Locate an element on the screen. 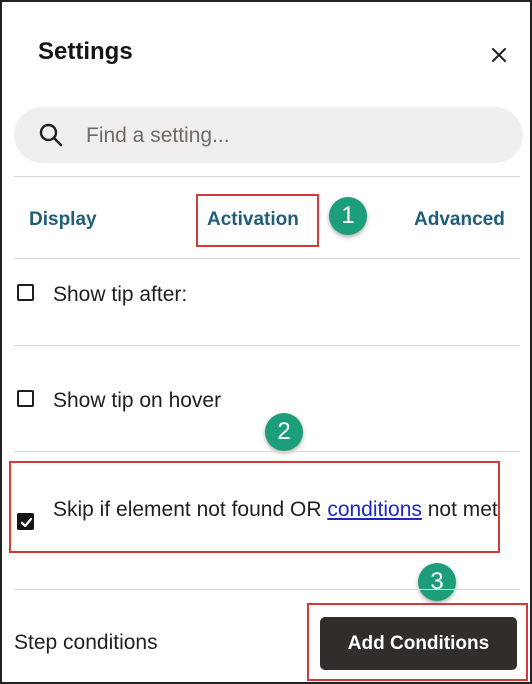 The image size is (532, 684). search-box is located at coordinates (268, 135).